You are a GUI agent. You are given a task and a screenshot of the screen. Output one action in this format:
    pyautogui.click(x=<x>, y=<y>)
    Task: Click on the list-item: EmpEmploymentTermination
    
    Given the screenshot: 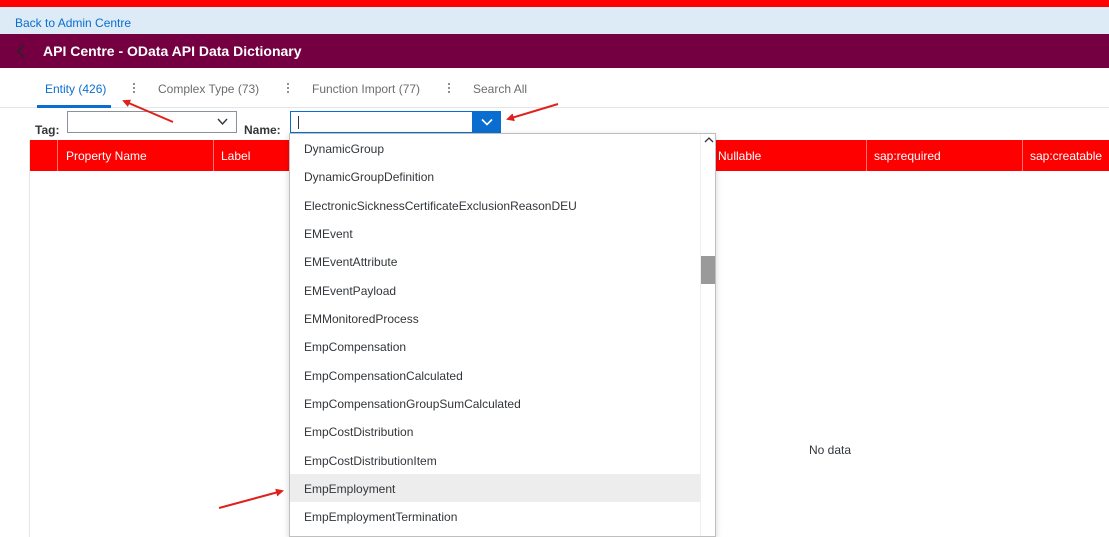 What is the action you would take?
    pyautogui.click(x=495, y=516)
    